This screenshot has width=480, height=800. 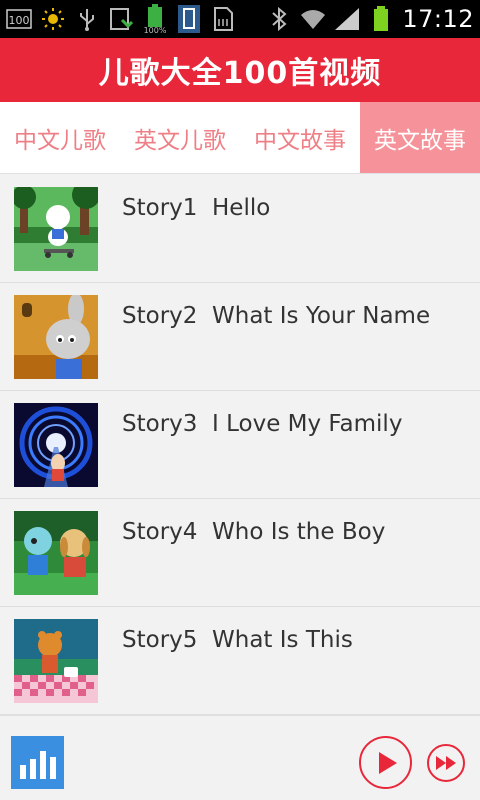 I want to click on story-title: Story4 Who Is the Boy, so click(x=254, y=532).